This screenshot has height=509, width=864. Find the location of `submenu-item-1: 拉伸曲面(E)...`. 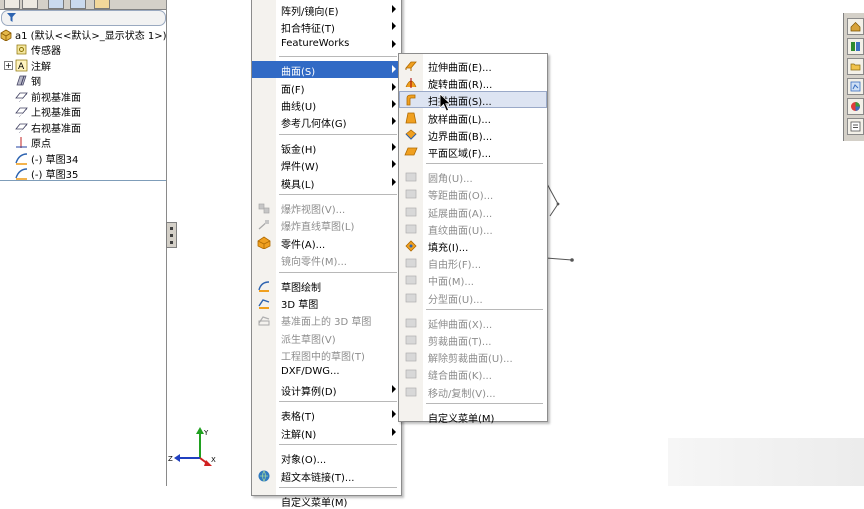

submenu-item-1: 拉伸曲面(E)... is located at coordinates (473, 65).